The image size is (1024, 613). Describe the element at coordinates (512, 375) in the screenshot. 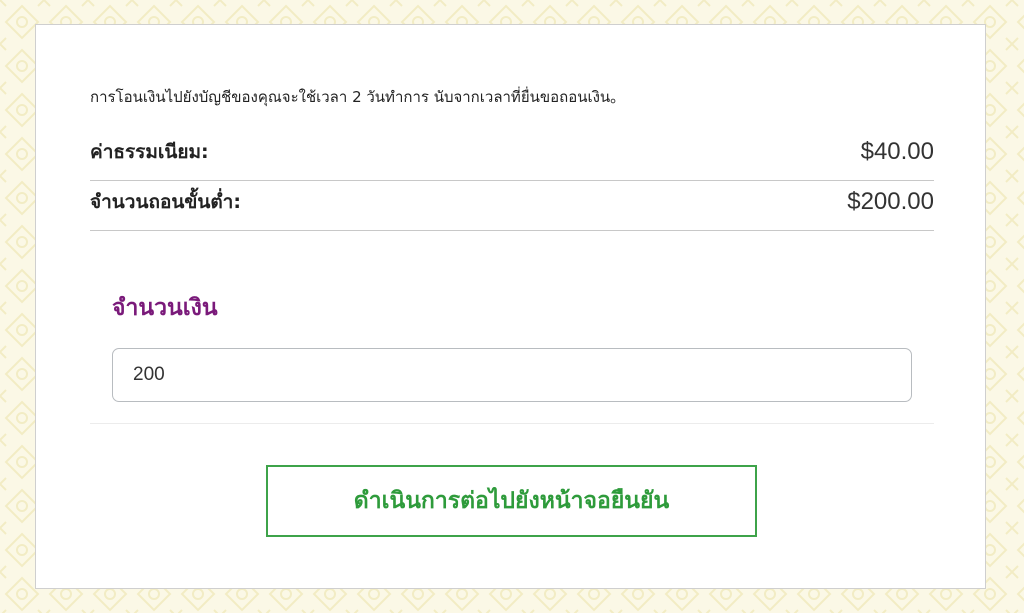

I see `amount-input` at that location.